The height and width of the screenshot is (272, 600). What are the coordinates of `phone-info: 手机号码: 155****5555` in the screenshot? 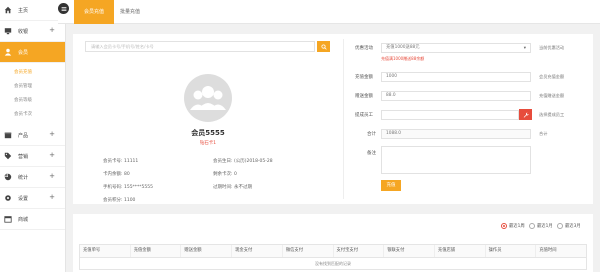 It's located at (128, 187).